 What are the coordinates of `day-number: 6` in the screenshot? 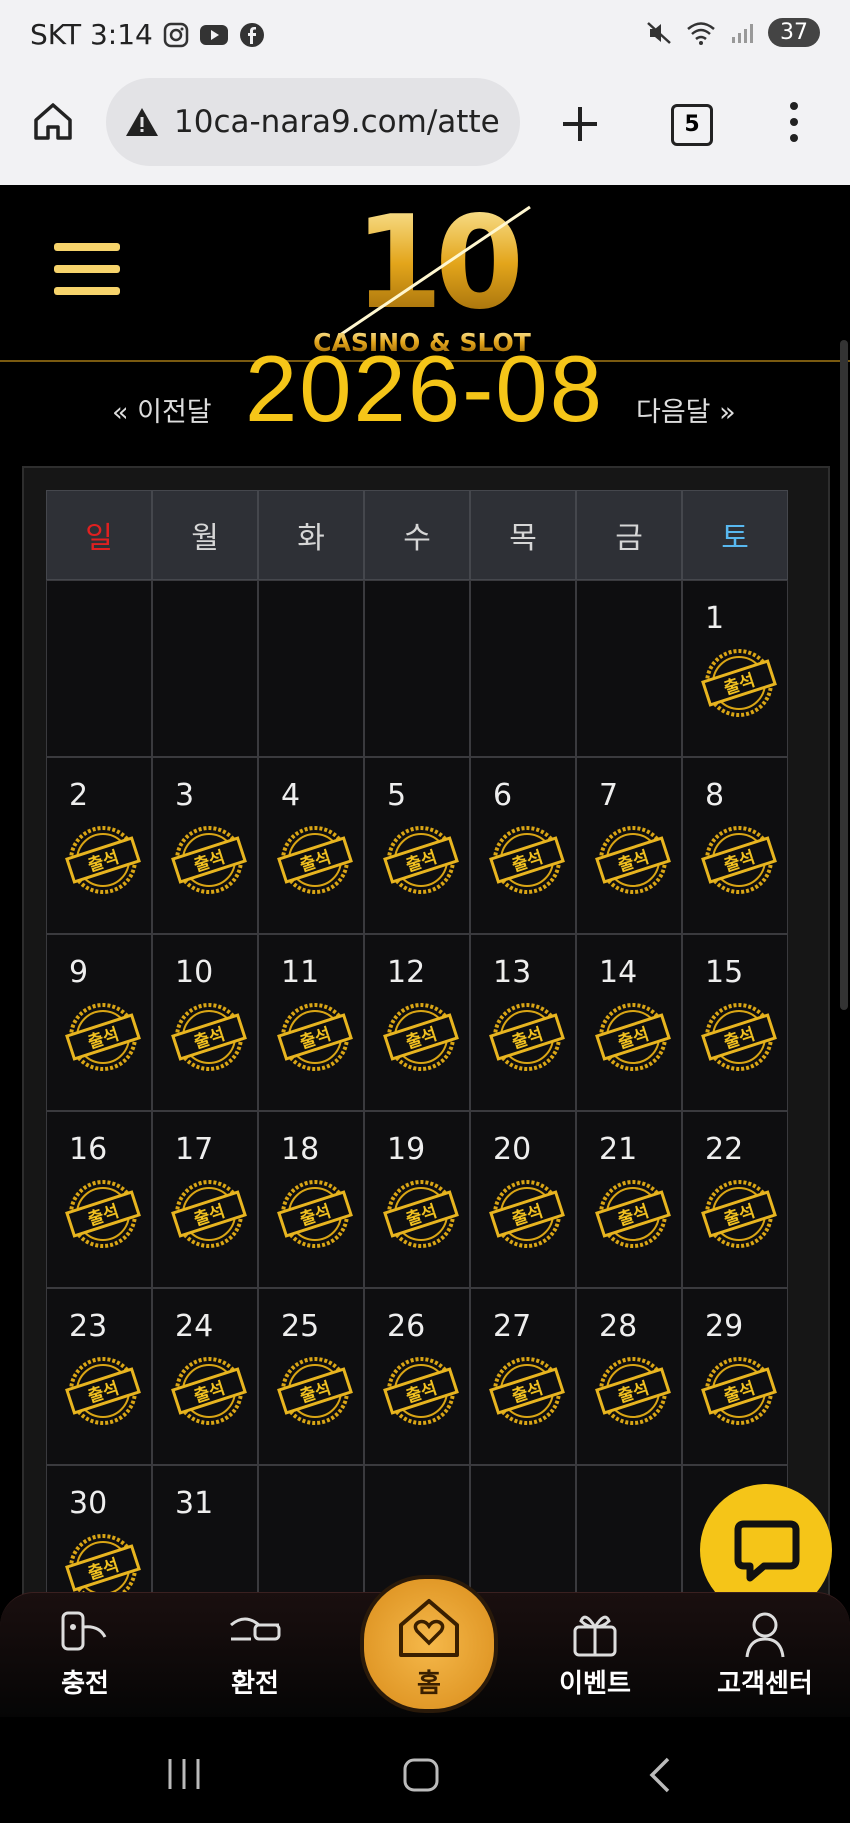 It's located at (503, 795).